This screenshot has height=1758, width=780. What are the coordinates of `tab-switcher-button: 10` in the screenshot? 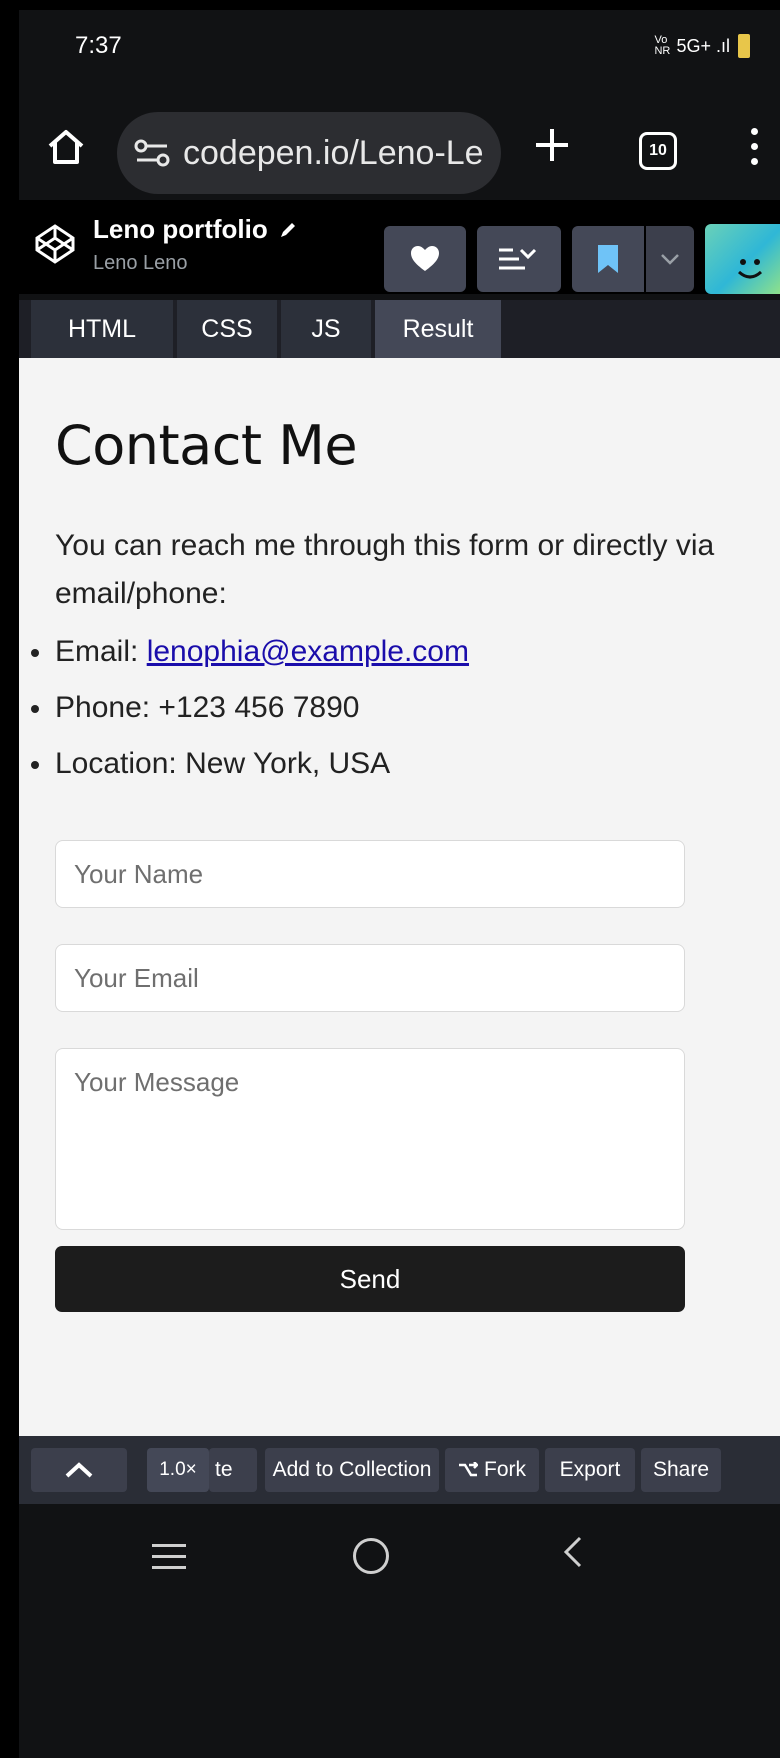 It's located at (658, 151).